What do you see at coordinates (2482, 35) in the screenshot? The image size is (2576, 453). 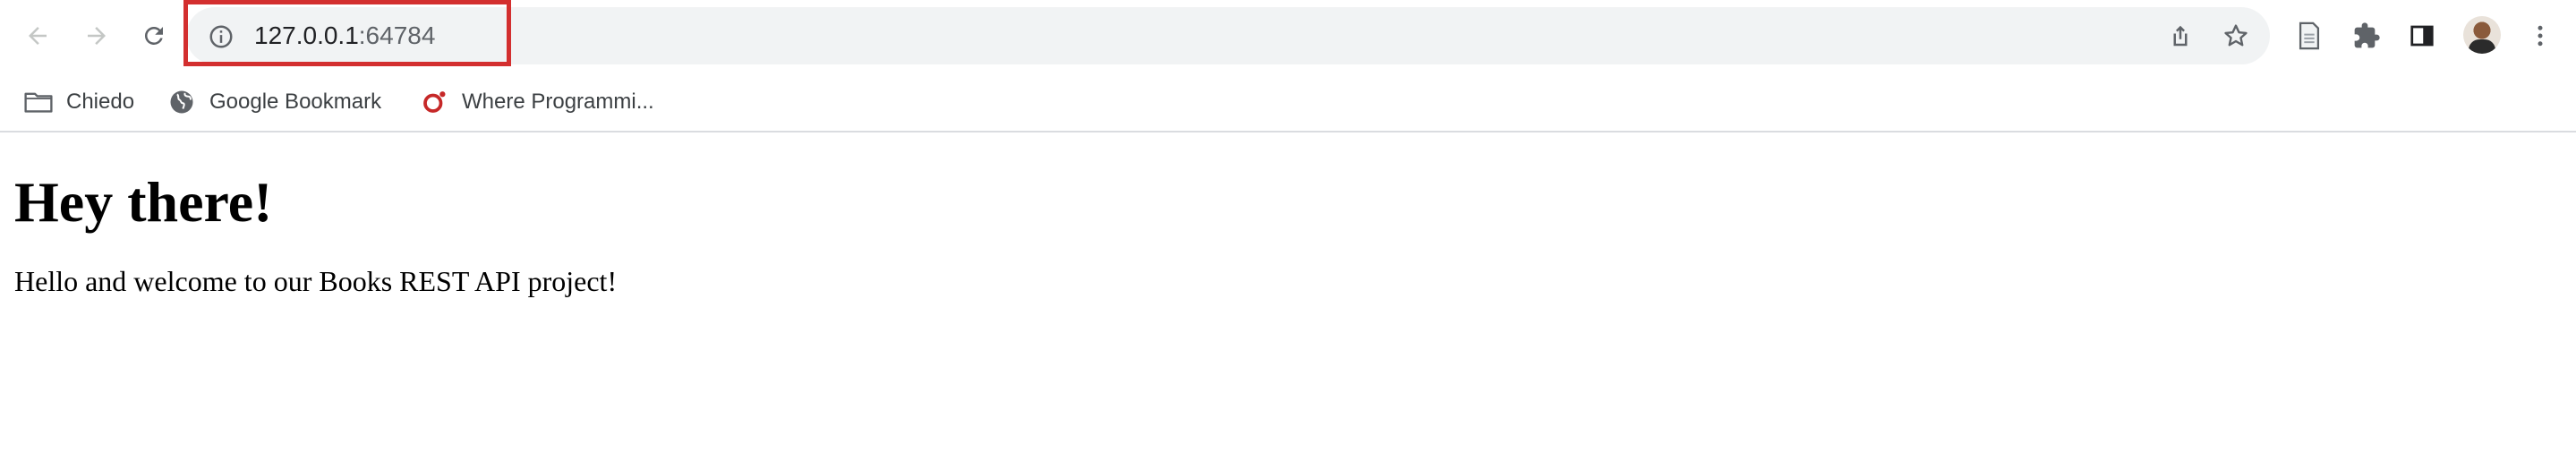 I see `profile-avatar` at bounding box center [2482, 35].